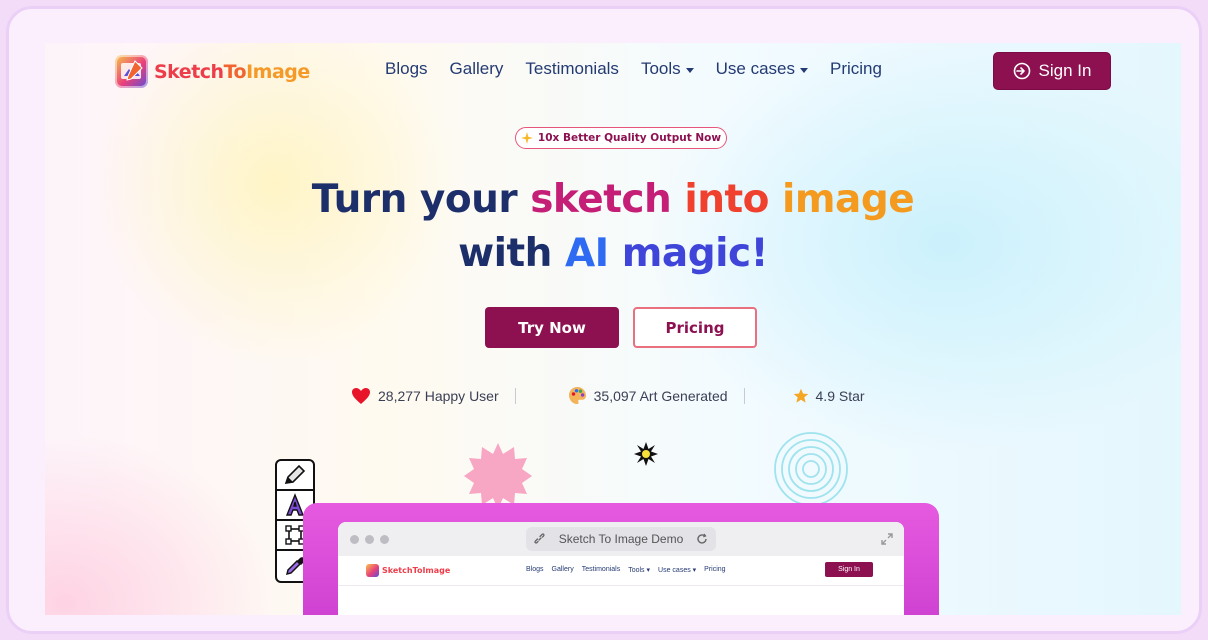 Image resolution: width=1208 pixels, height=640 pixels. Describe the element at coordinates (601, 569) in the screenshot. I see `demo-nav-item: Testimonials` at that location.